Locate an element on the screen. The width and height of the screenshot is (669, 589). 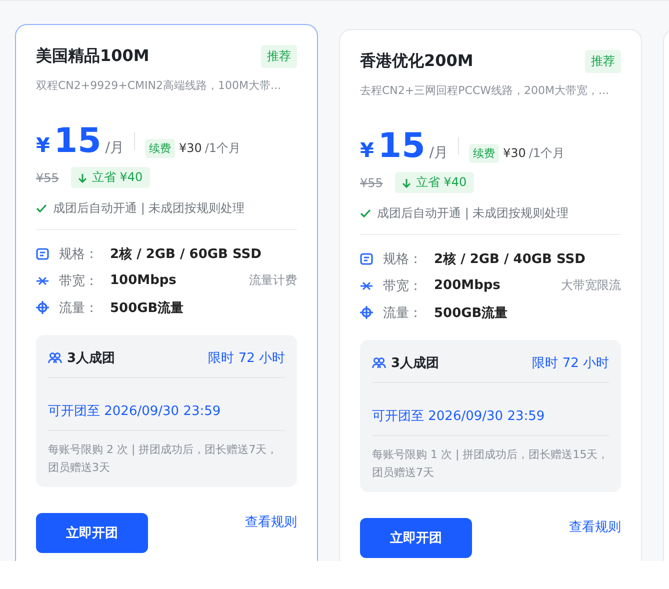
purchase-rules: 每账号限购 2 次 | 拼团成功后，团长赠送7天，团员赠送3天 is located at coordinates (163, 459).